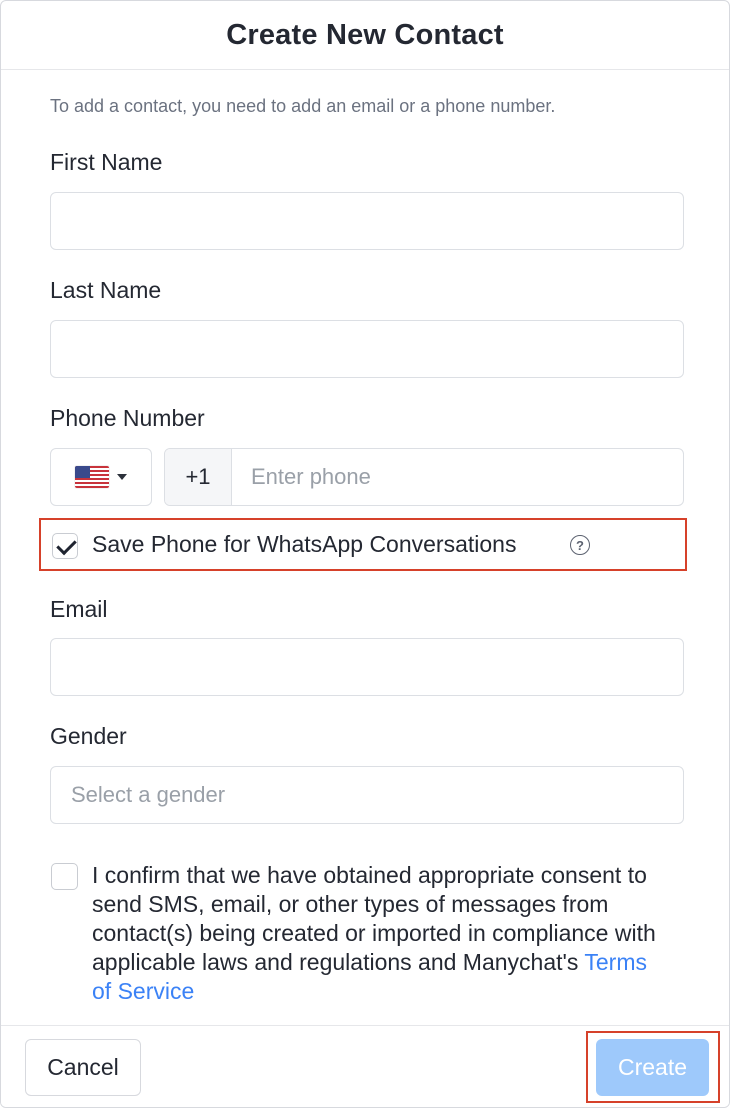  What do you see at coordinates (304, 544) in the screenshot?
I see `whatsapp-checkbox-label: Save Phone for WhatsApp Conversations` at bounding box center [304, 544].